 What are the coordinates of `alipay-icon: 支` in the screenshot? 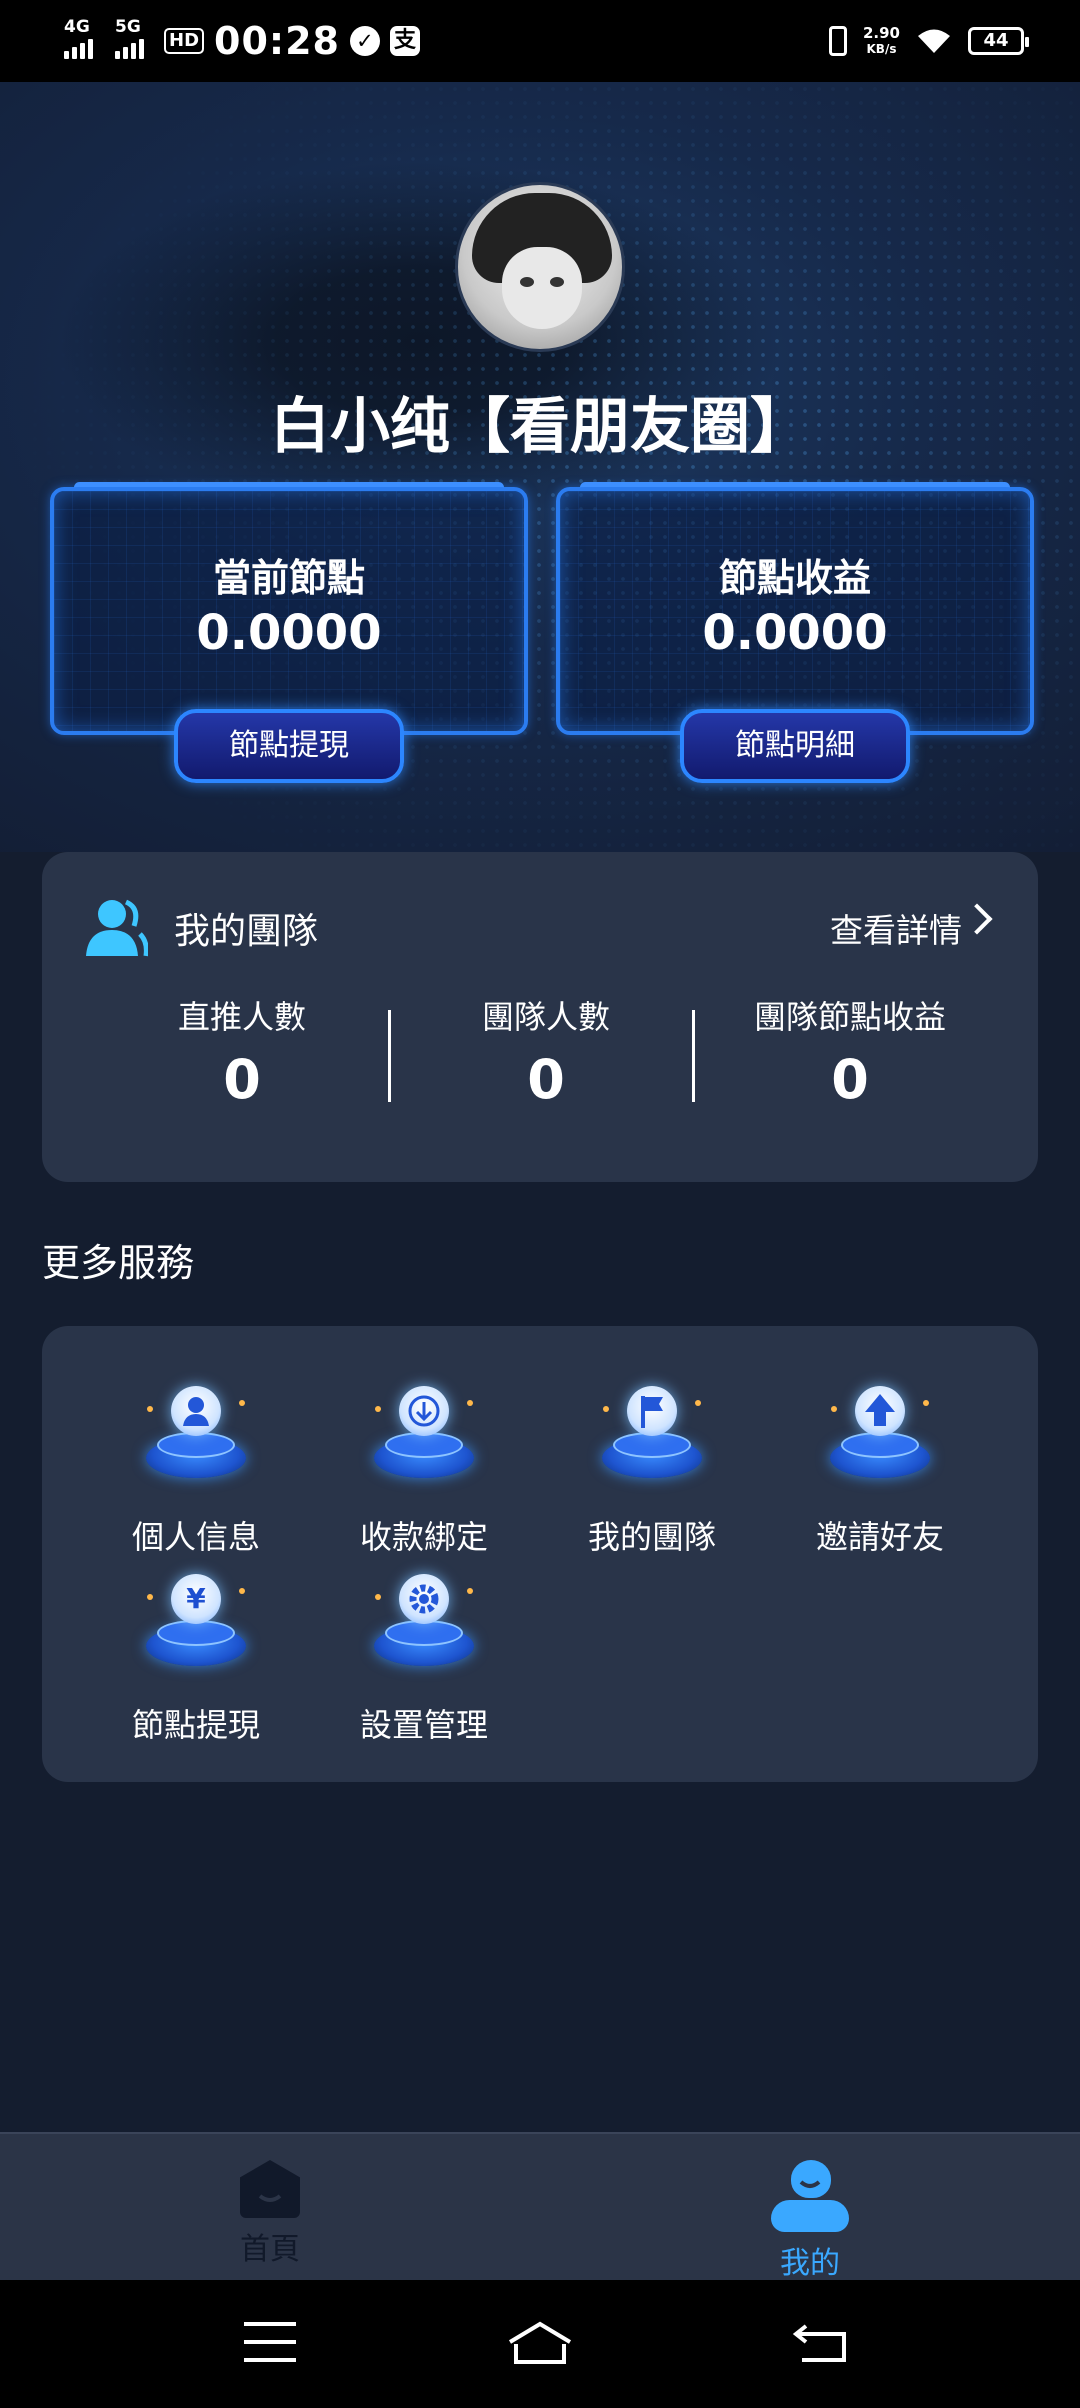 It's located at (404, 41).